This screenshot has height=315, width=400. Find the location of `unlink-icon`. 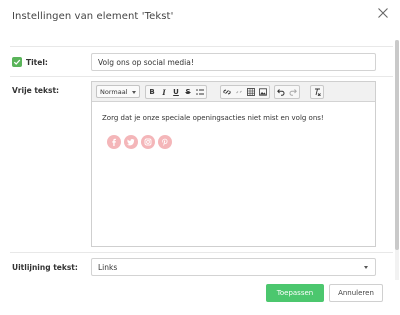

unlink-icon is located at coordinates (239, 92).